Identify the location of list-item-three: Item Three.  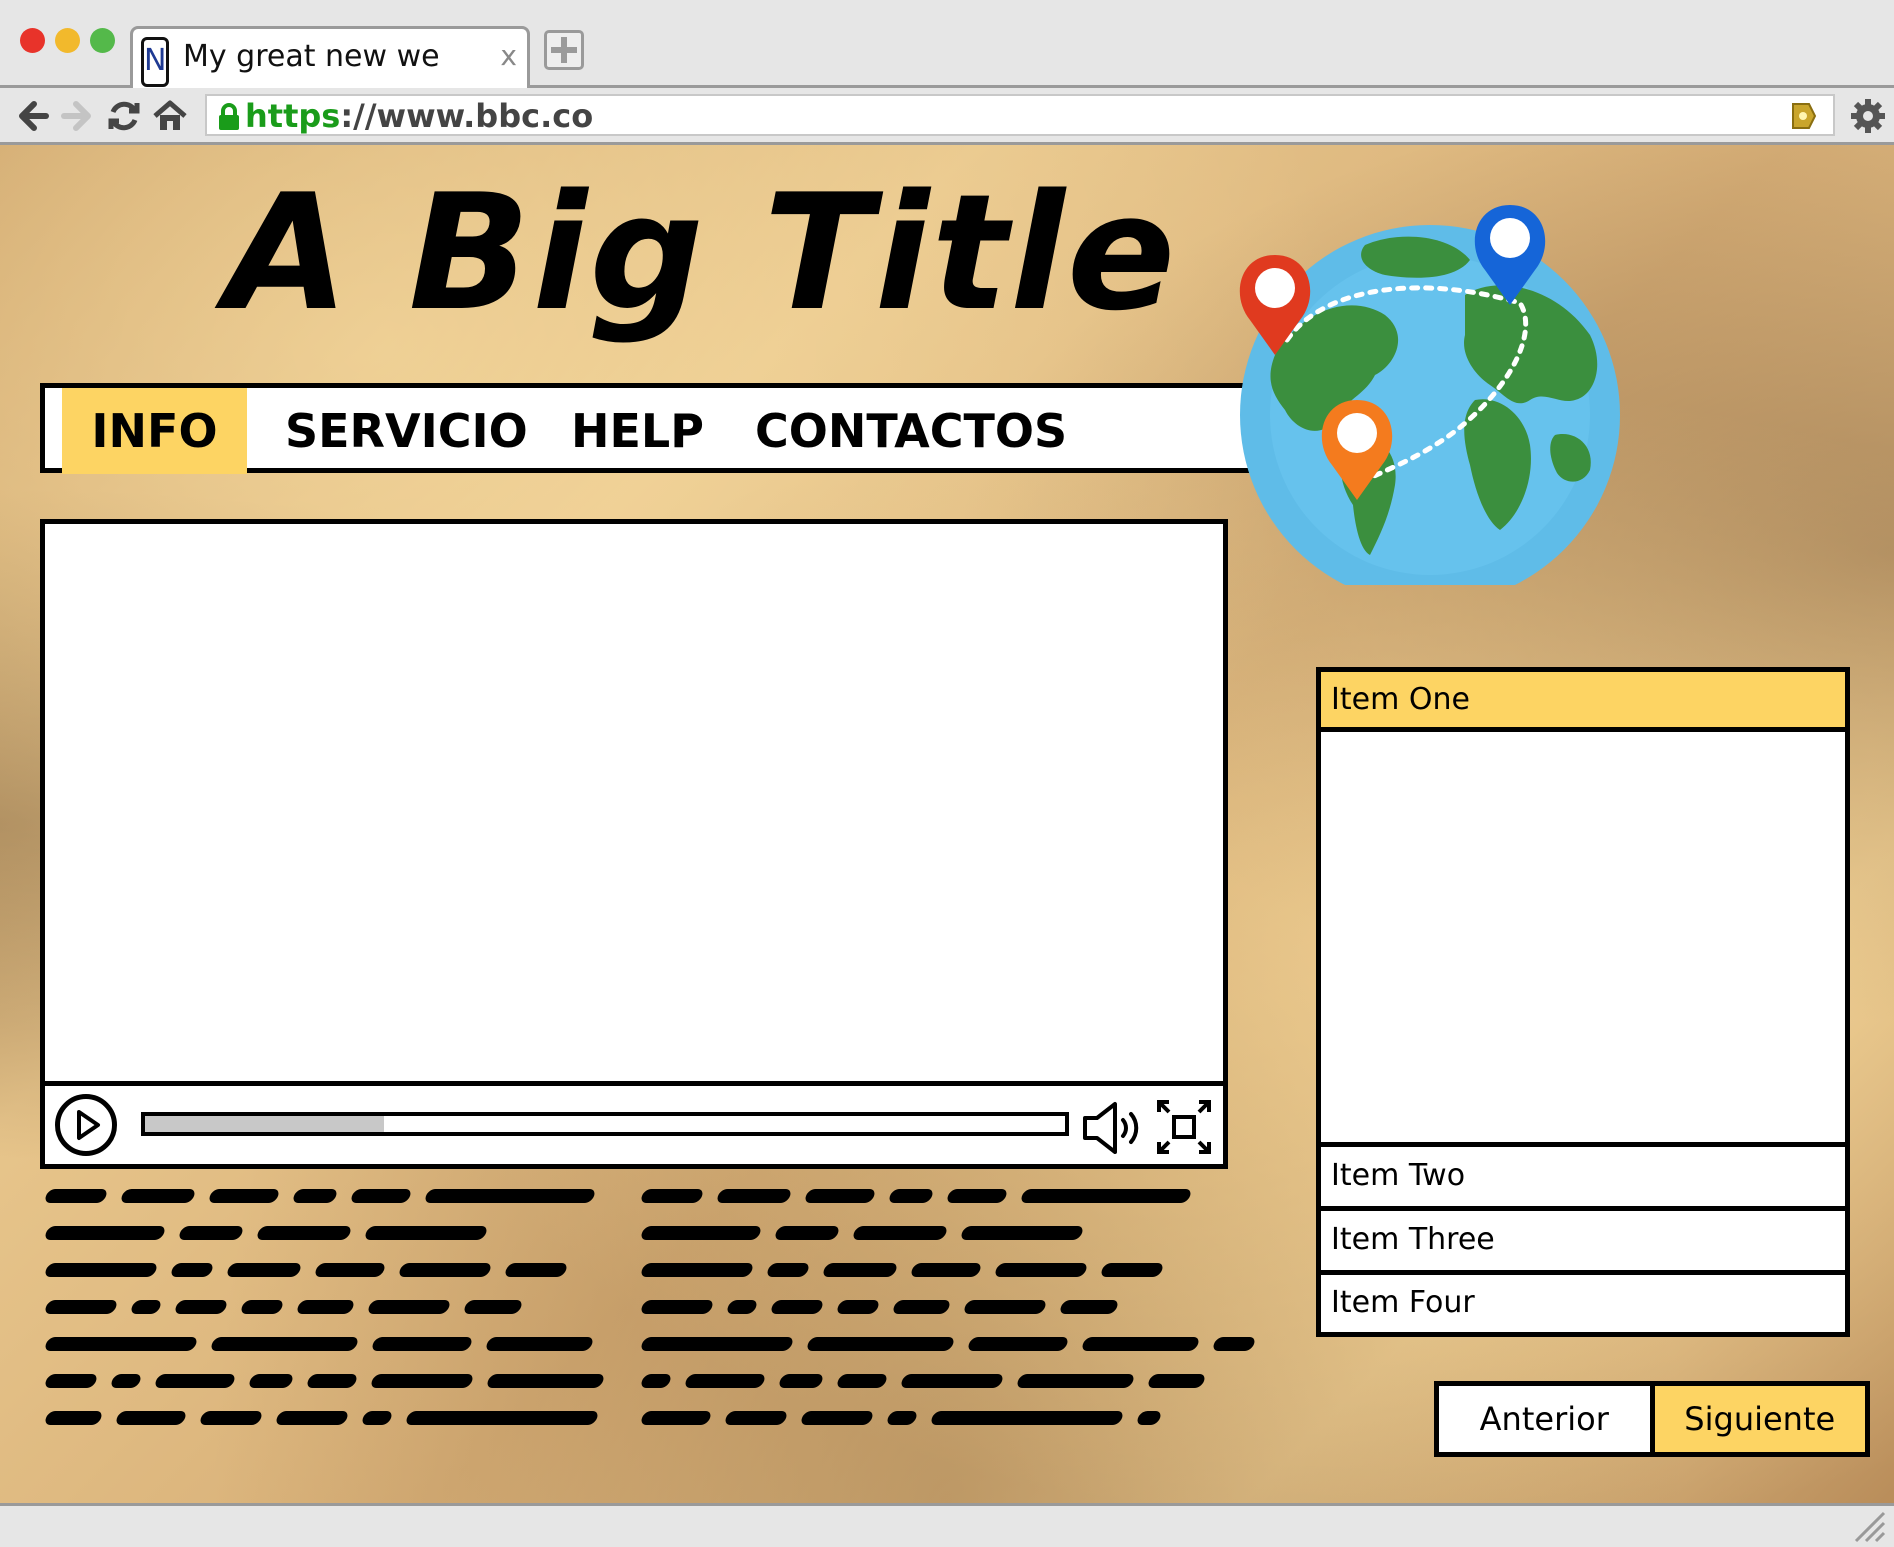
(1583, 1238).